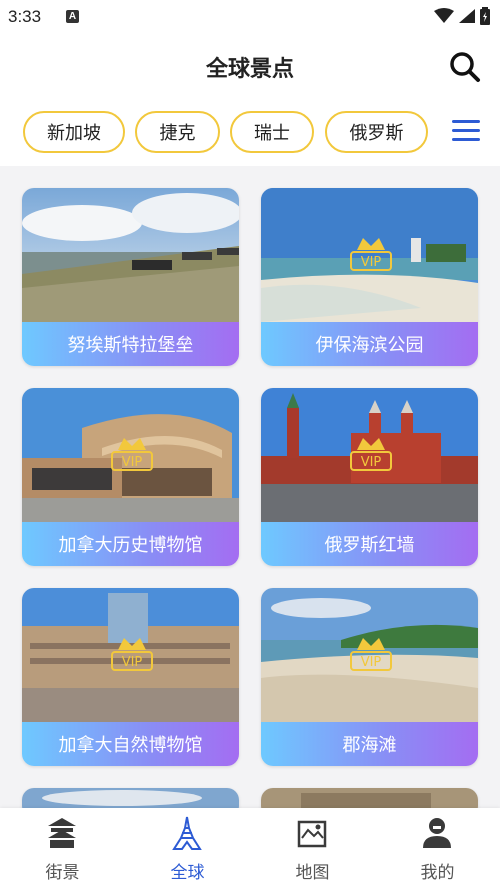 The width and height of the screenshot is (500, 888). Describe the element at coordinates (130, 344) in the screenshot. I see `spot-name: 努埃斯特拉堡垒` at that location.